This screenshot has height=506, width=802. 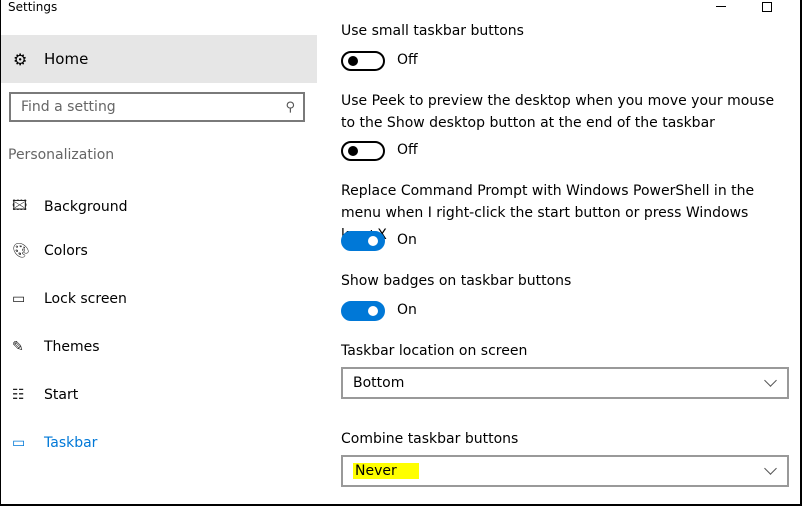 What do you see at coordinates (86, 207) in the screenshot?
I see `nav-label: Background` at bounding box center [86, 207].